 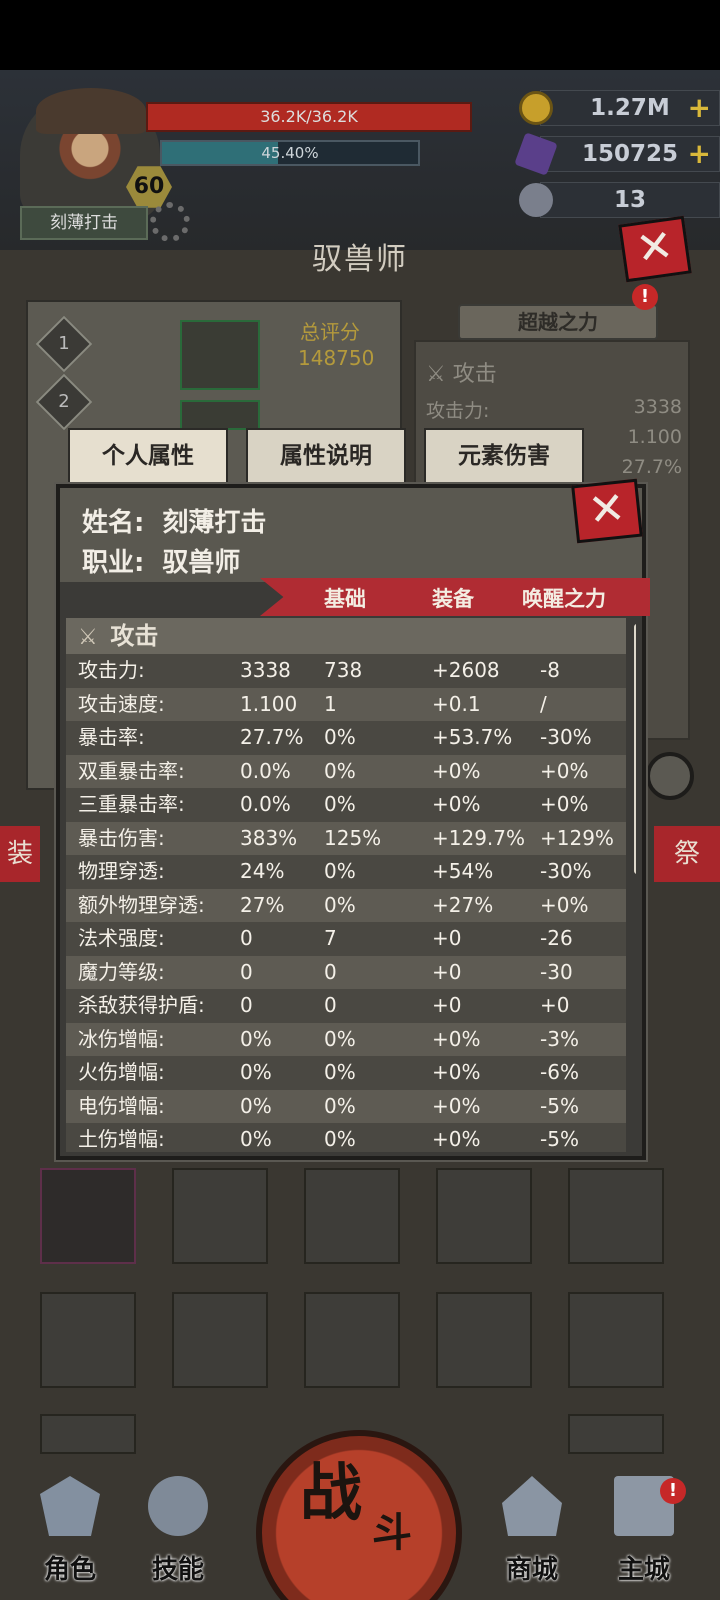 What do you see at coordinates (262, 904) in the screenshot?
I see `stat-total: 27%` at bounding box center [262, 904].